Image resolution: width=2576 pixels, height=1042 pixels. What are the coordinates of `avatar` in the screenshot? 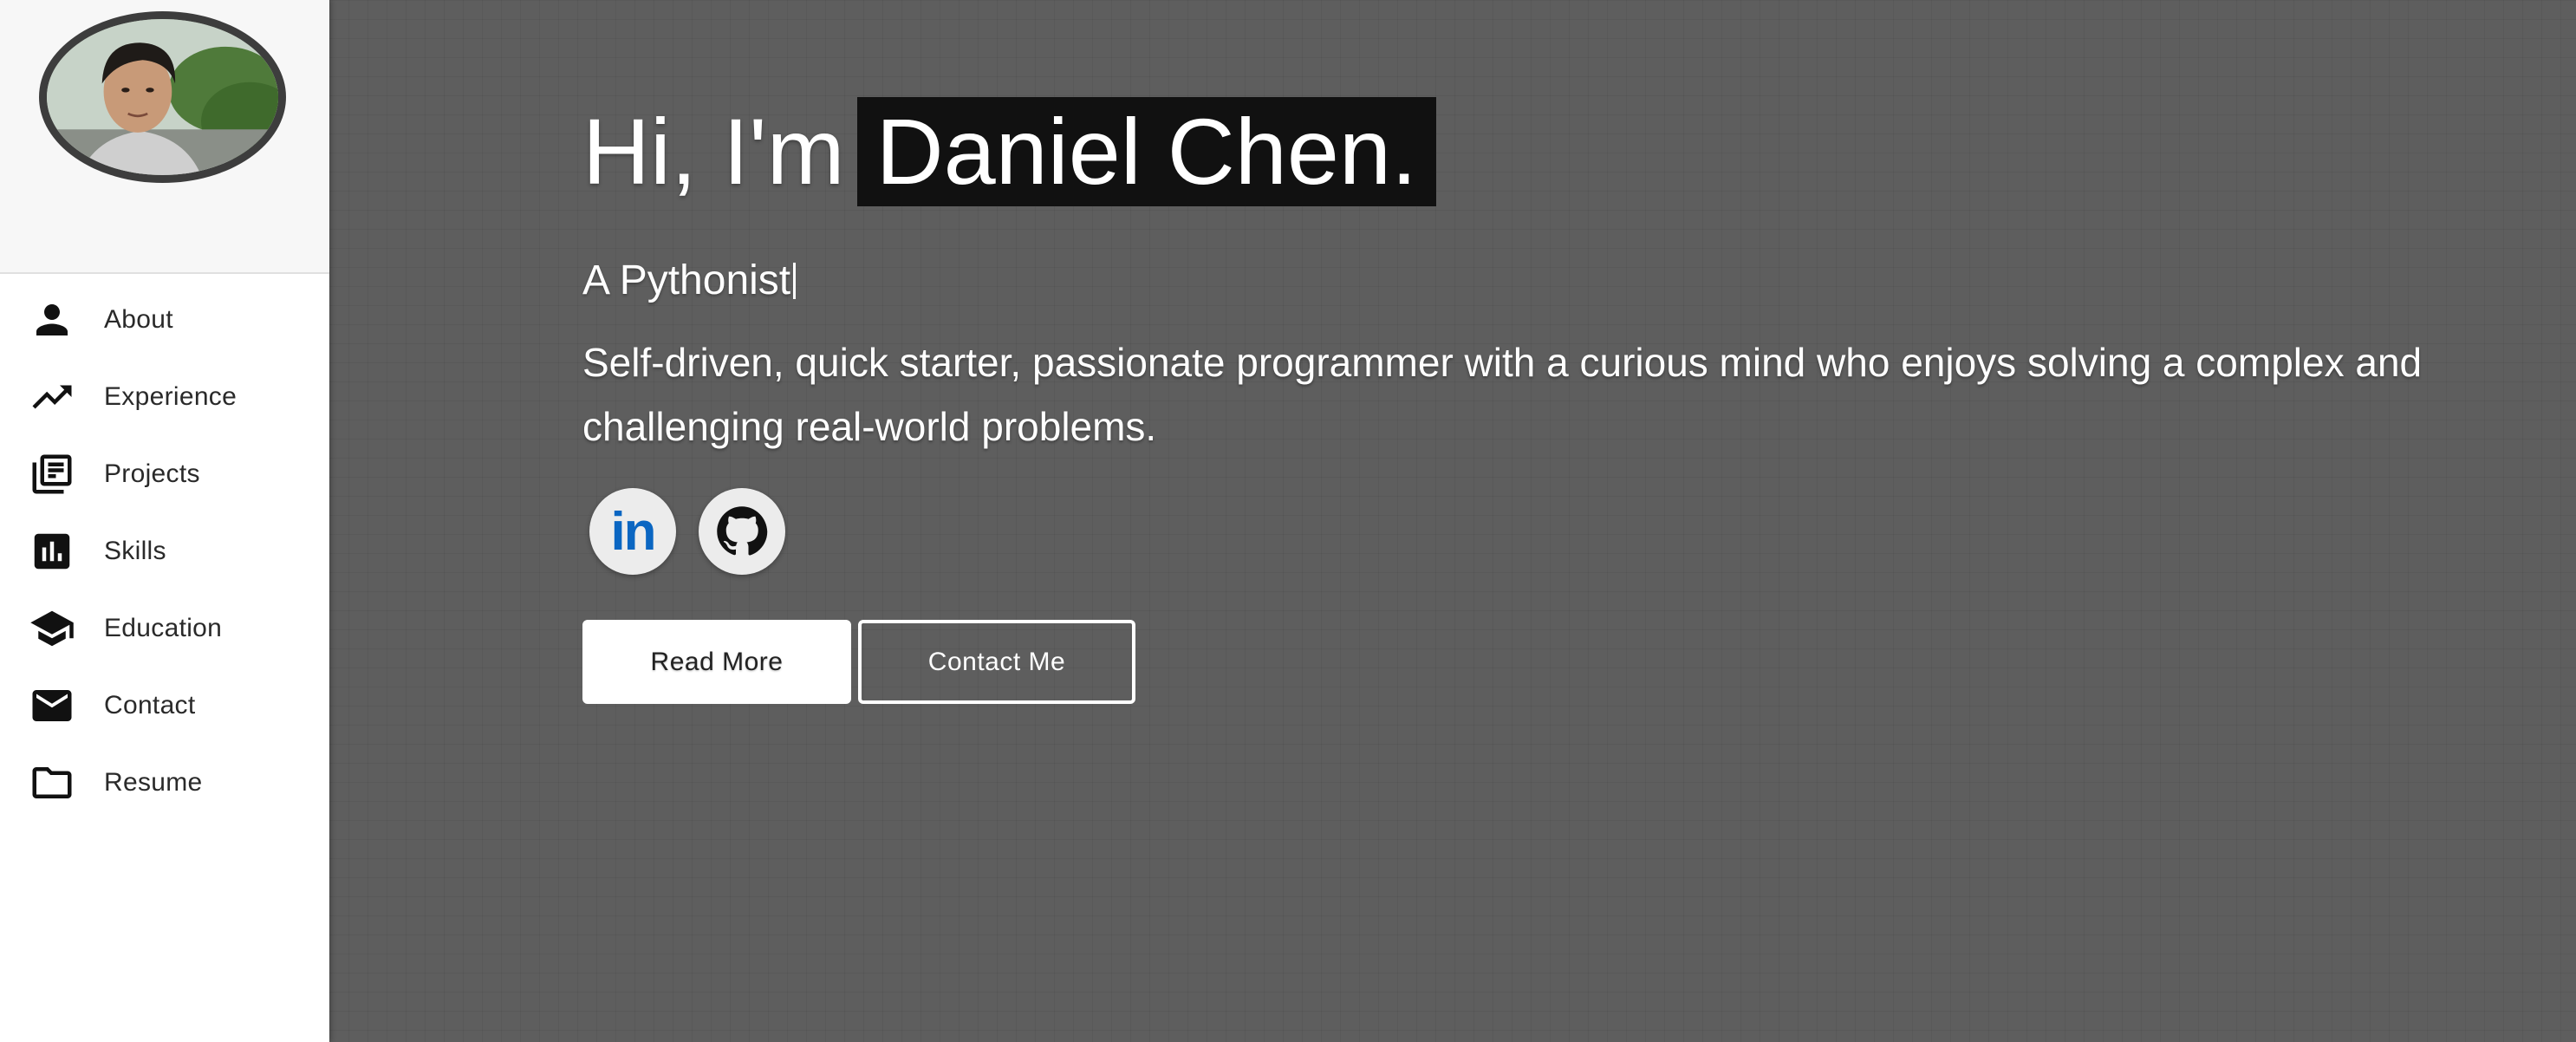 It's located at (162, 97).